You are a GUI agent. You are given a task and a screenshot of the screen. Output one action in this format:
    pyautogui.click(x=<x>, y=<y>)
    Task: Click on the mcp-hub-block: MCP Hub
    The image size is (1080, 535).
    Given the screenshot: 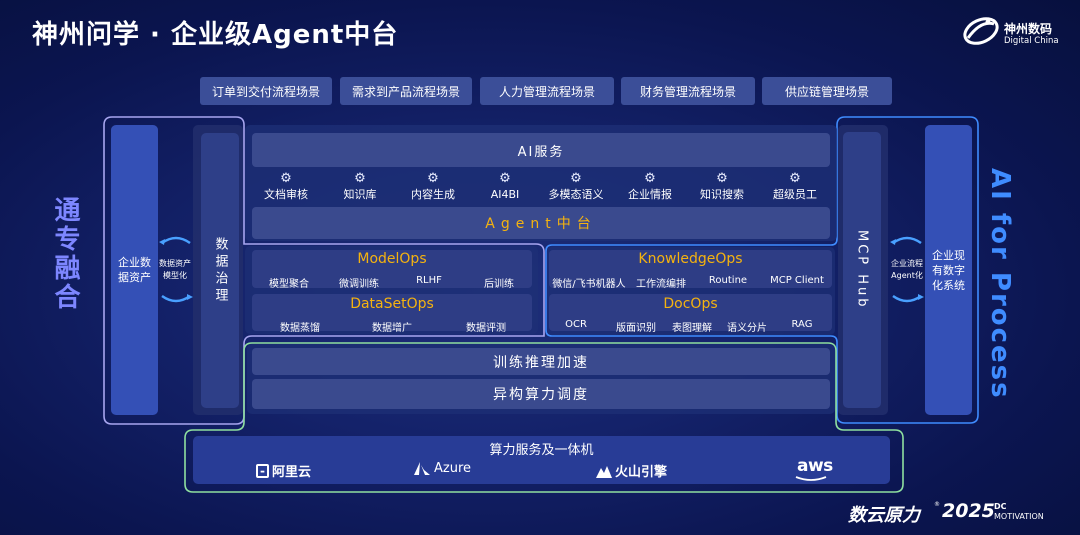 What is the action you would take?
    pyautogui.click(x=862, y=270)
    